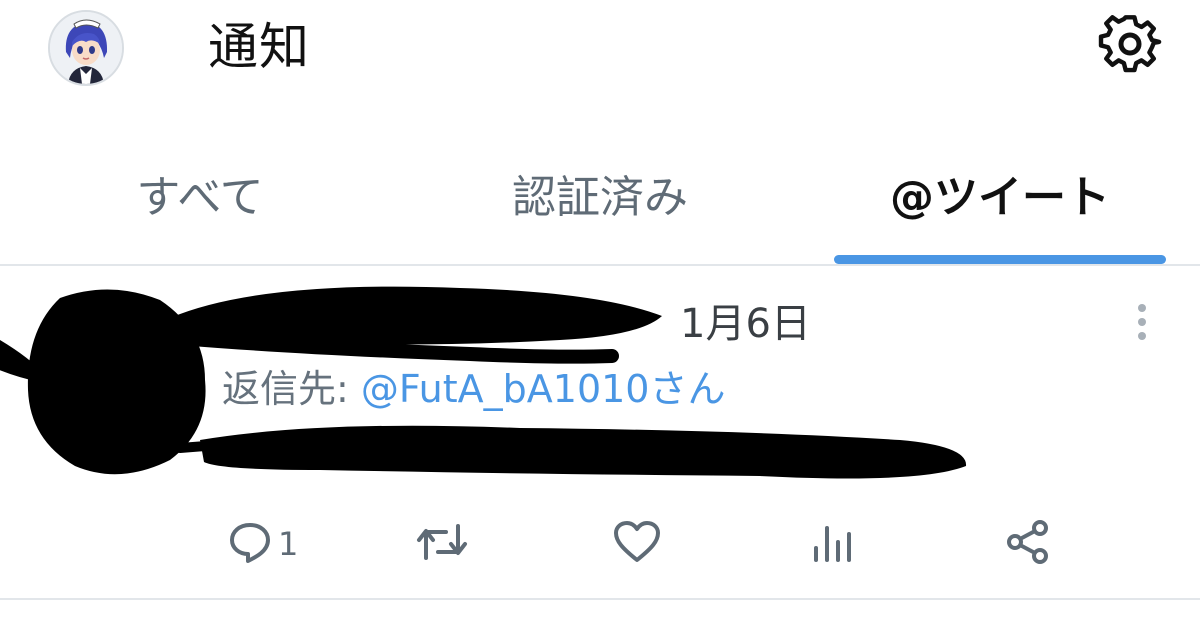 Image resolution: width=1200 pixels, height=622 pixels. What do you see at coordinates (1130, 44) in the screenshot?
I see `gear-icon` at bounding box center [1130, 44].